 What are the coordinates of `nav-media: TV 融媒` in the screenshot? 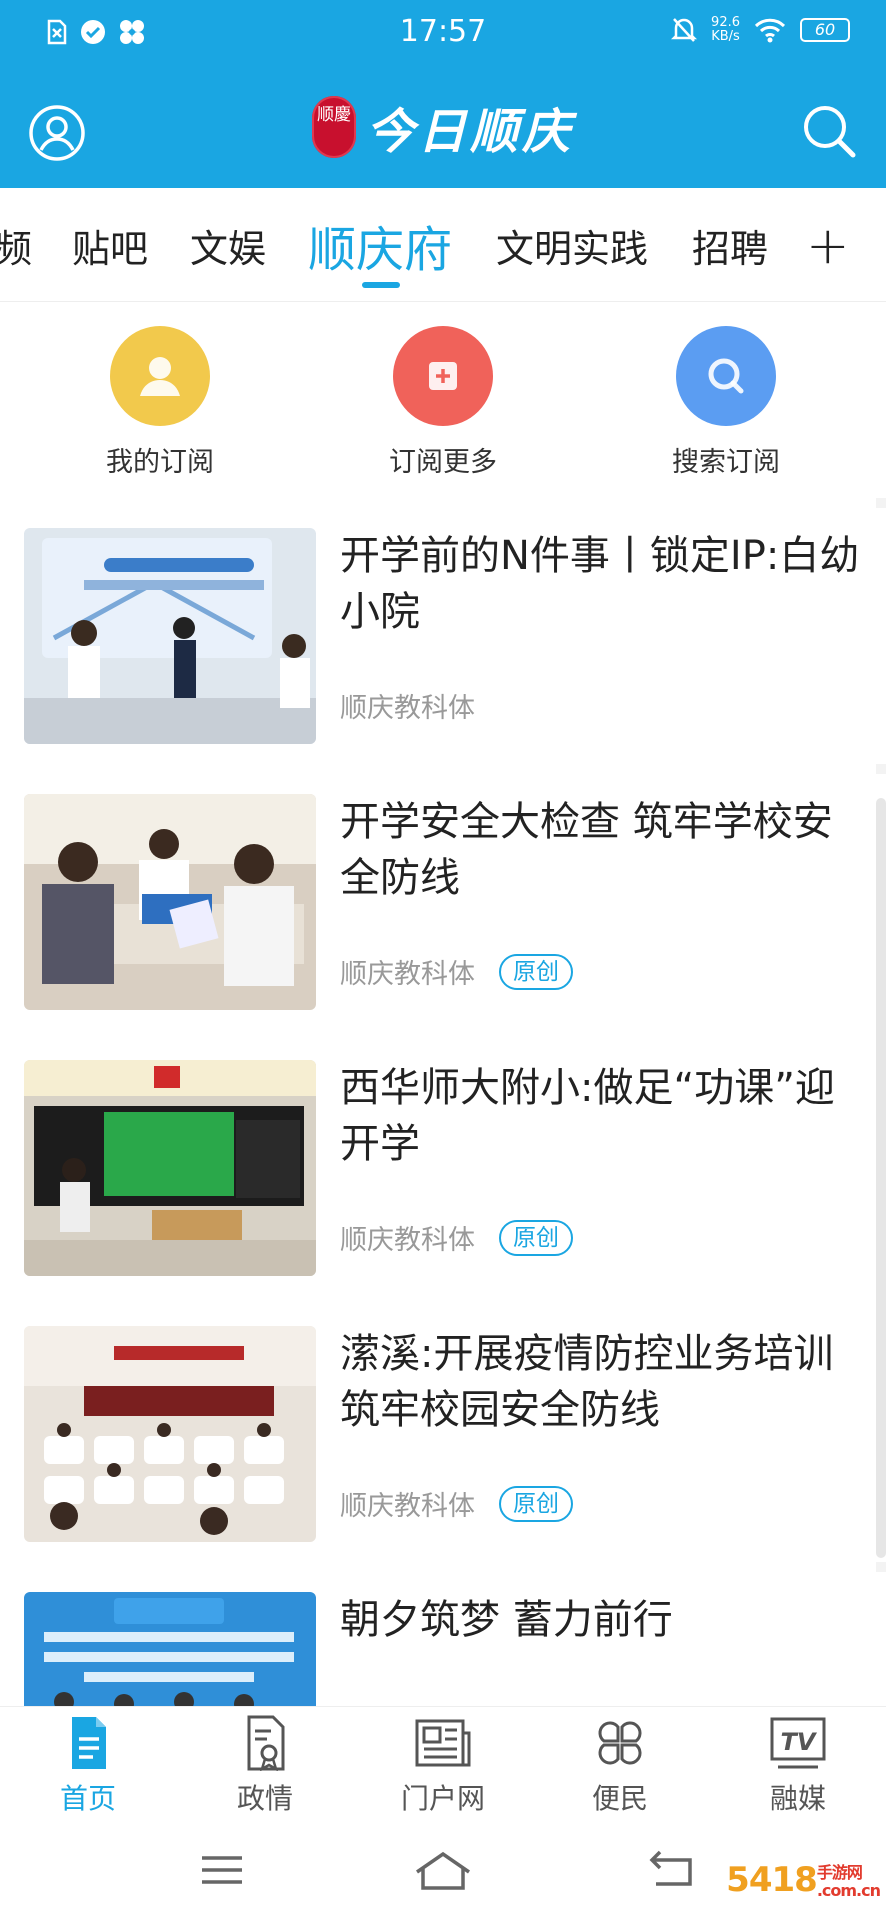 It's located at (798, 1766).